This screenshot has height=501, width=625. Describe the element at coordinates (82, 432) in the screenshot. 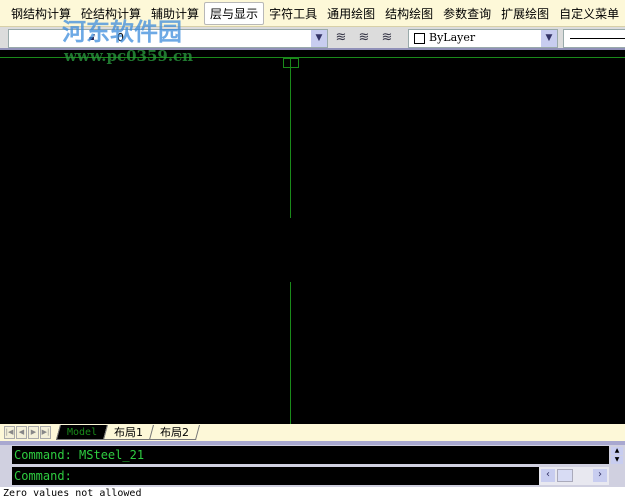

I see `tab-model: Model` at that location.